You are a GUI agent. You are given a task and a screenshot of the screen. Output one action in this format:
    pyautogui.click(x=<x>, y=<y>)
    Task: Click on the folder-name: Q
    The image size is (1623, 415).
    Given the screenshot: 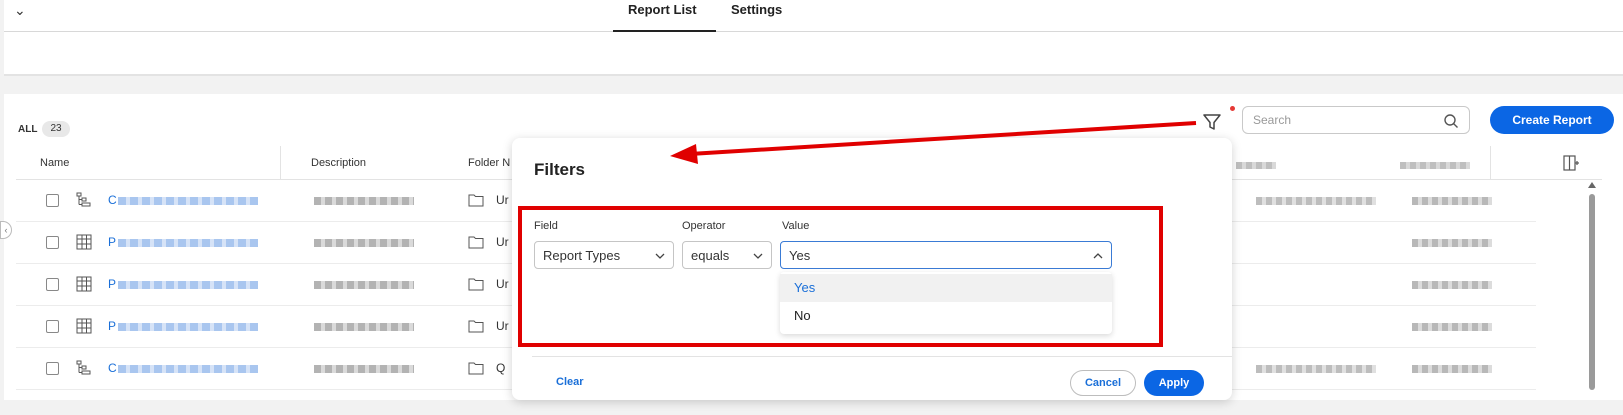 What is the action you would take?
    pyautogui.click(x=501, y=368)
    